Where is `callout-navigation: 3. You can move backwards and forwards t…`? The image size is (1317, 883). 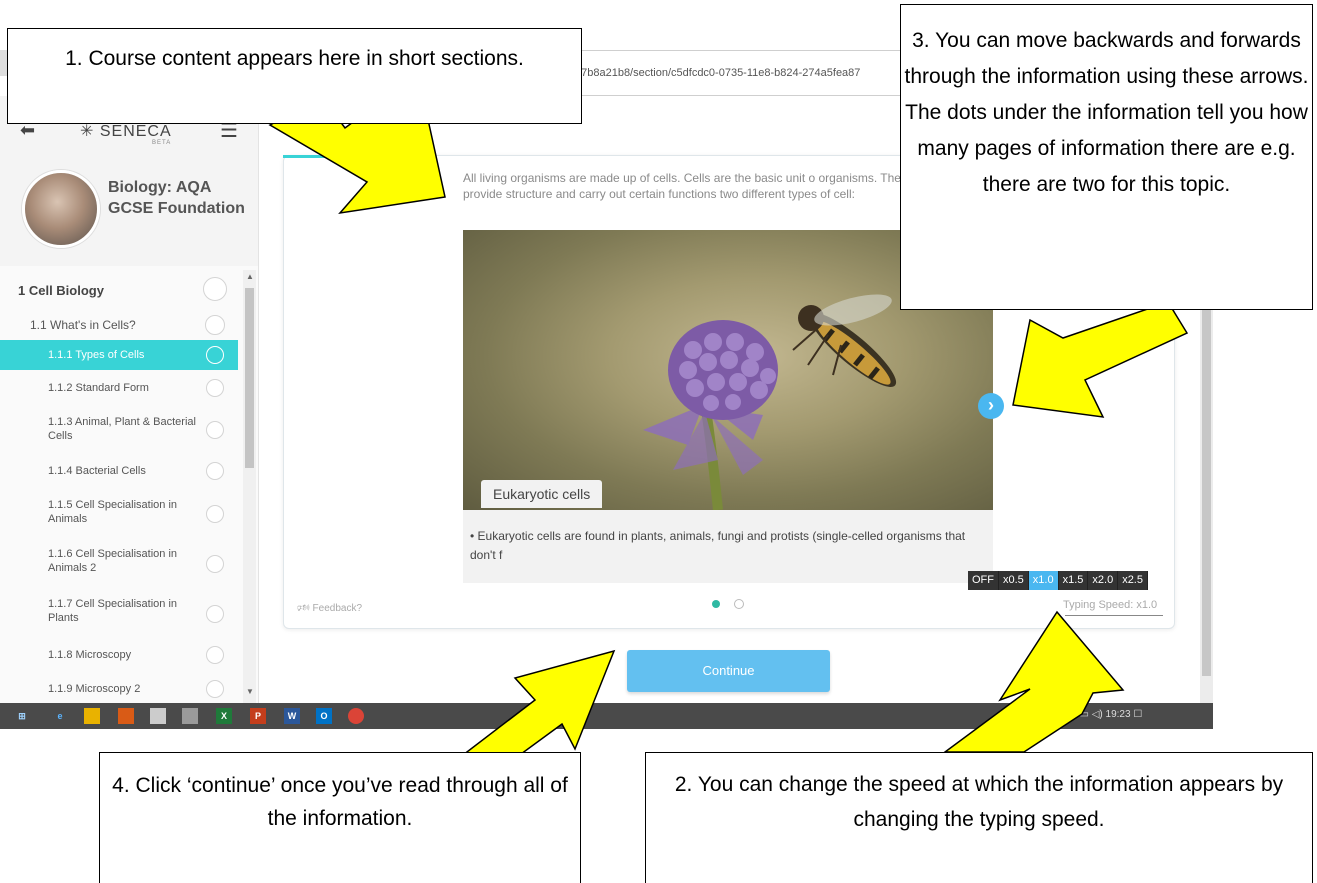 callout-navigation: 3. You can move backwards and forwards t… is located at coordinates (1106, 157).